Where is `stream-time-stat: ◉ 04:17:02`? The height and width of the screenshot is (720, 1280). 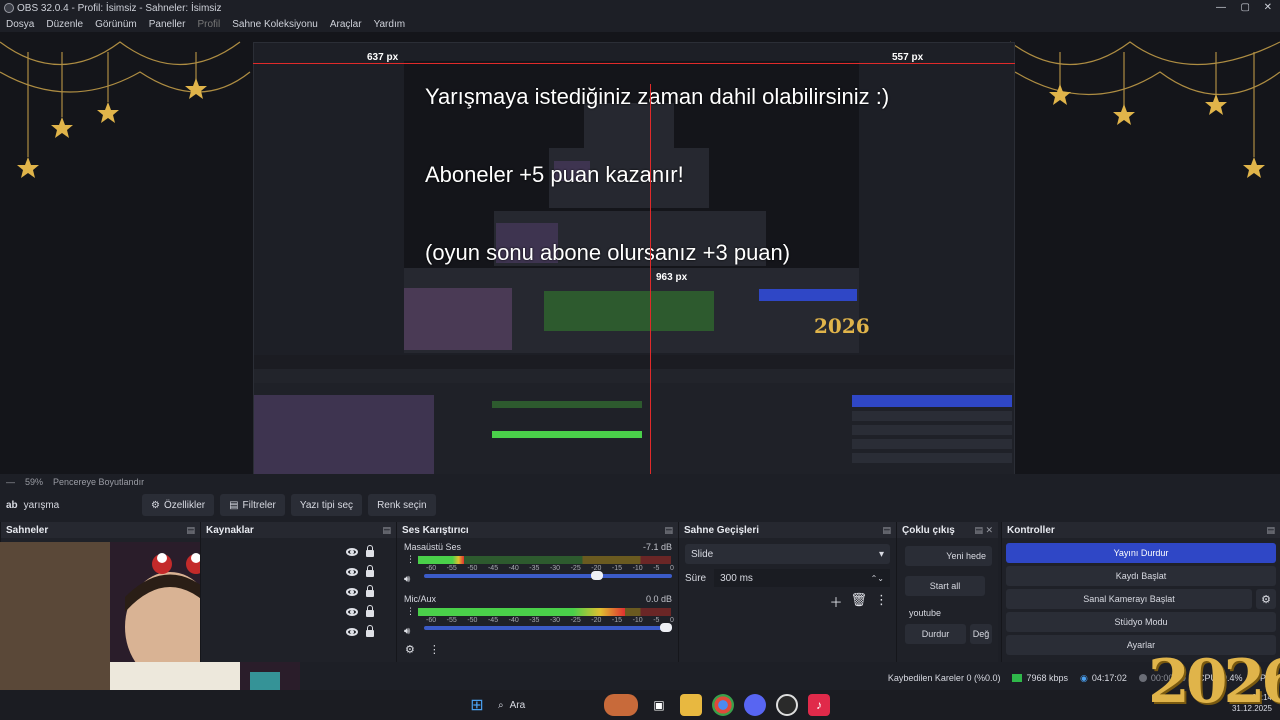
stream-time-stat: ◉ 04:17:02 is located at coordinates (1103, 678).